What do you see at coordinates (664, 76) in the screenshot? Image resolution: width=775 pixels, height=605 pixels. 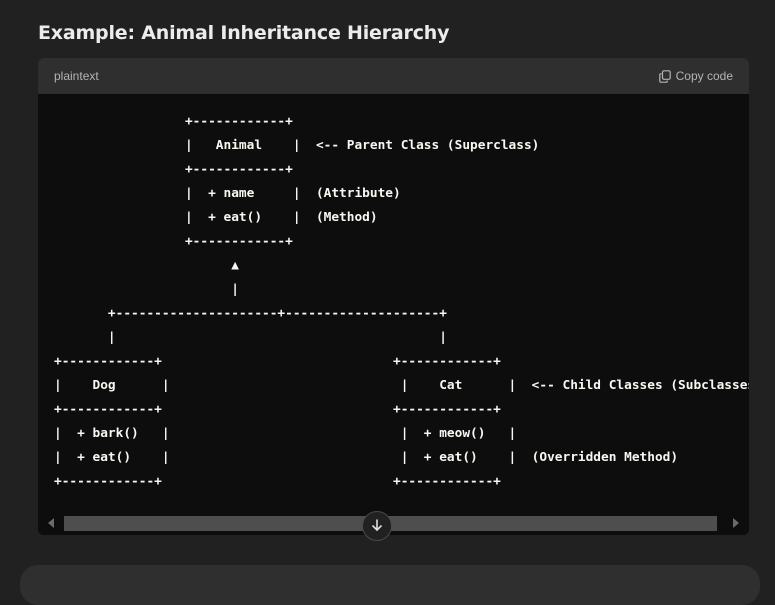 I see `copy-icon` at bounding box center [664, 76].